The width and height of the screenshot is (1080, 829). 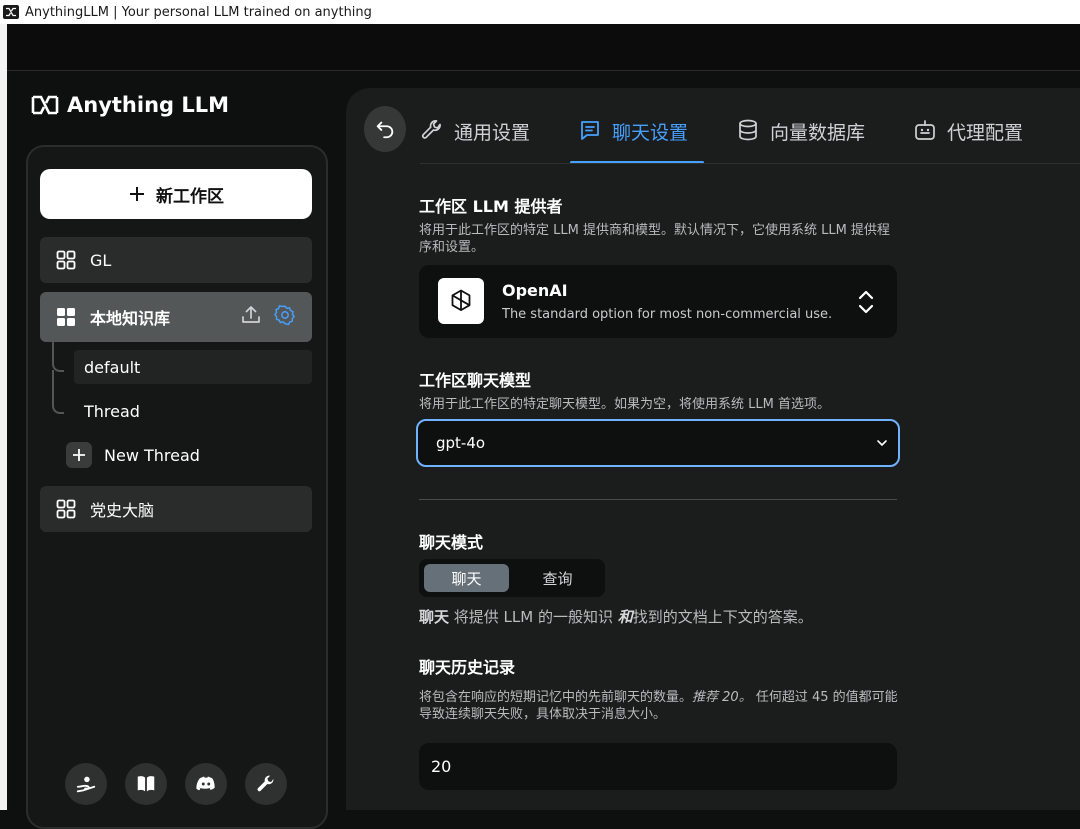 I want to click on brand-logo: Anything LLM, so click(x=130, y=105).